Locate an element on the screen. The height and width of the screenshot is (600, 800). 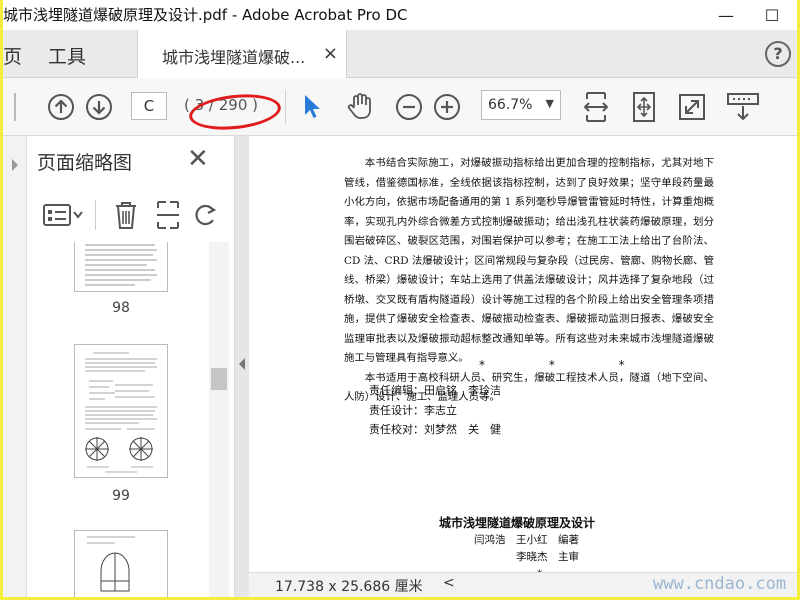
fit-width-icon is located at coordinates (596, 107).